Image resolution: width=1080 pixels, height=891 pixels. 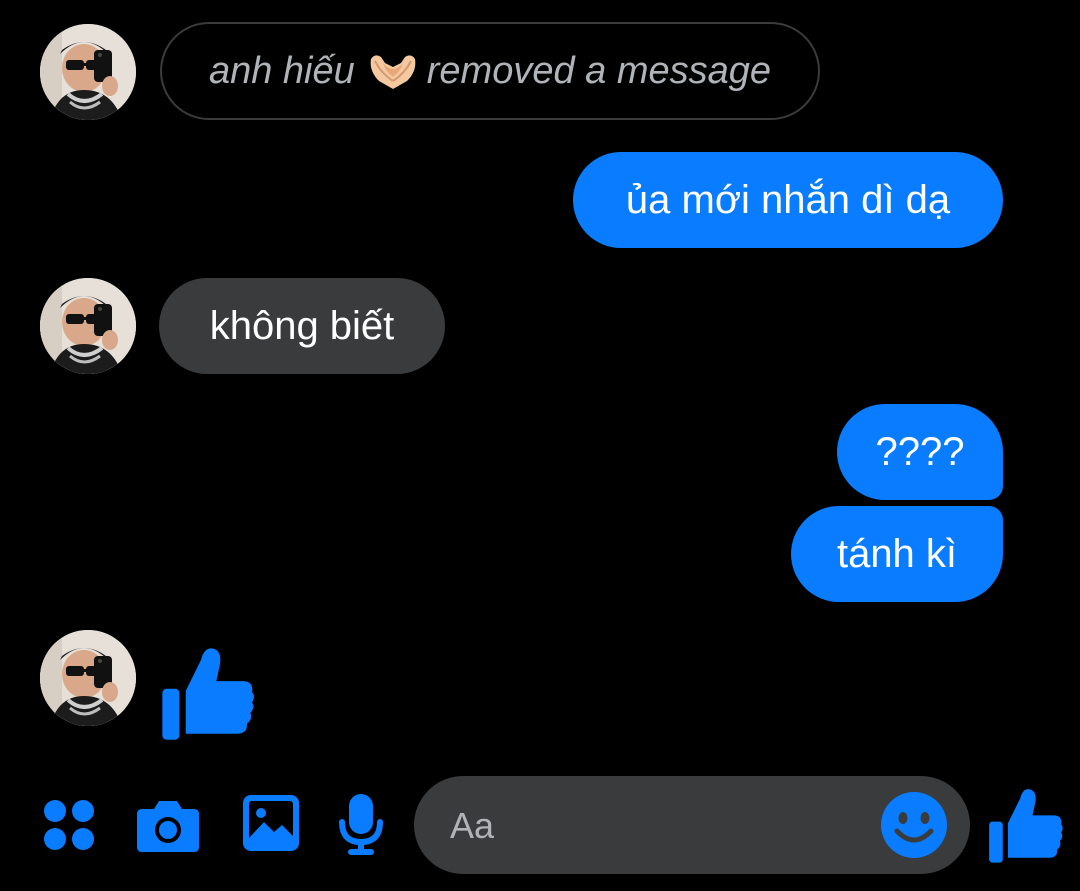 What do you see at coordinates (599, 70) in the screenshot?
I see `system-message-action: removed a message` at bounding box center [599, 70].